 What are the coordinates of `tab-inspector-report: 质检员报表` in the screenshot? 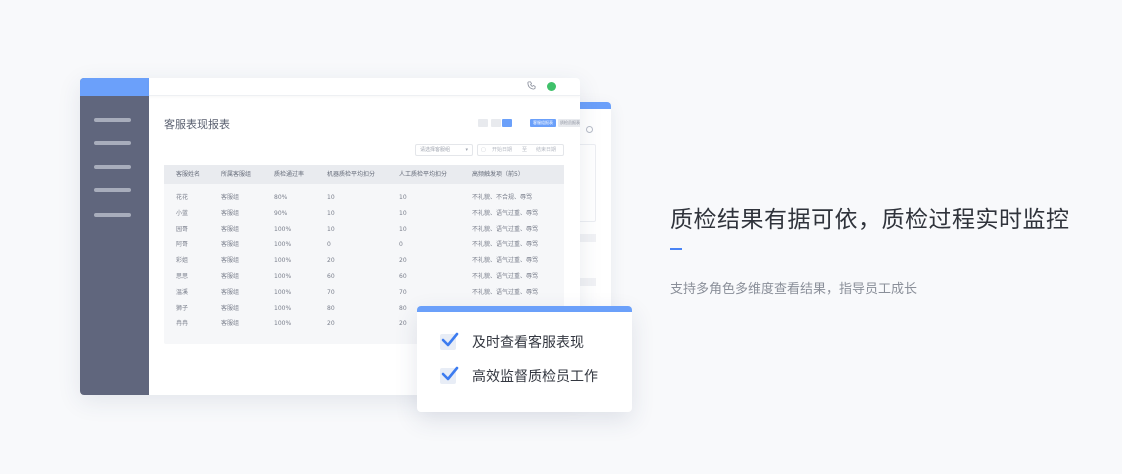 It's located at (569, 123).